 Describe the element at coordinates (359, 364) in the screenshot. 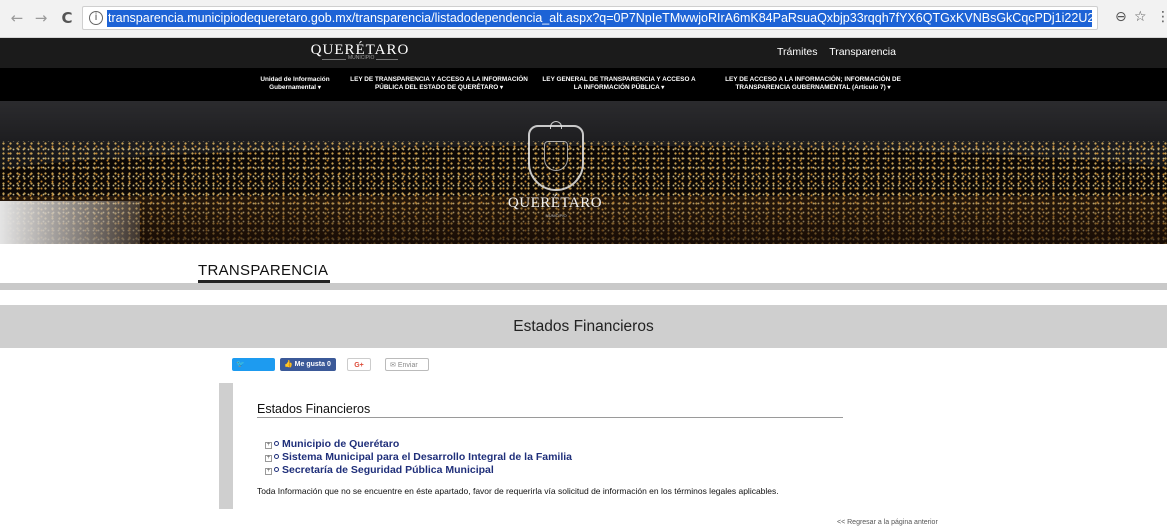

I see `gplus-share-button: G+` at that location.